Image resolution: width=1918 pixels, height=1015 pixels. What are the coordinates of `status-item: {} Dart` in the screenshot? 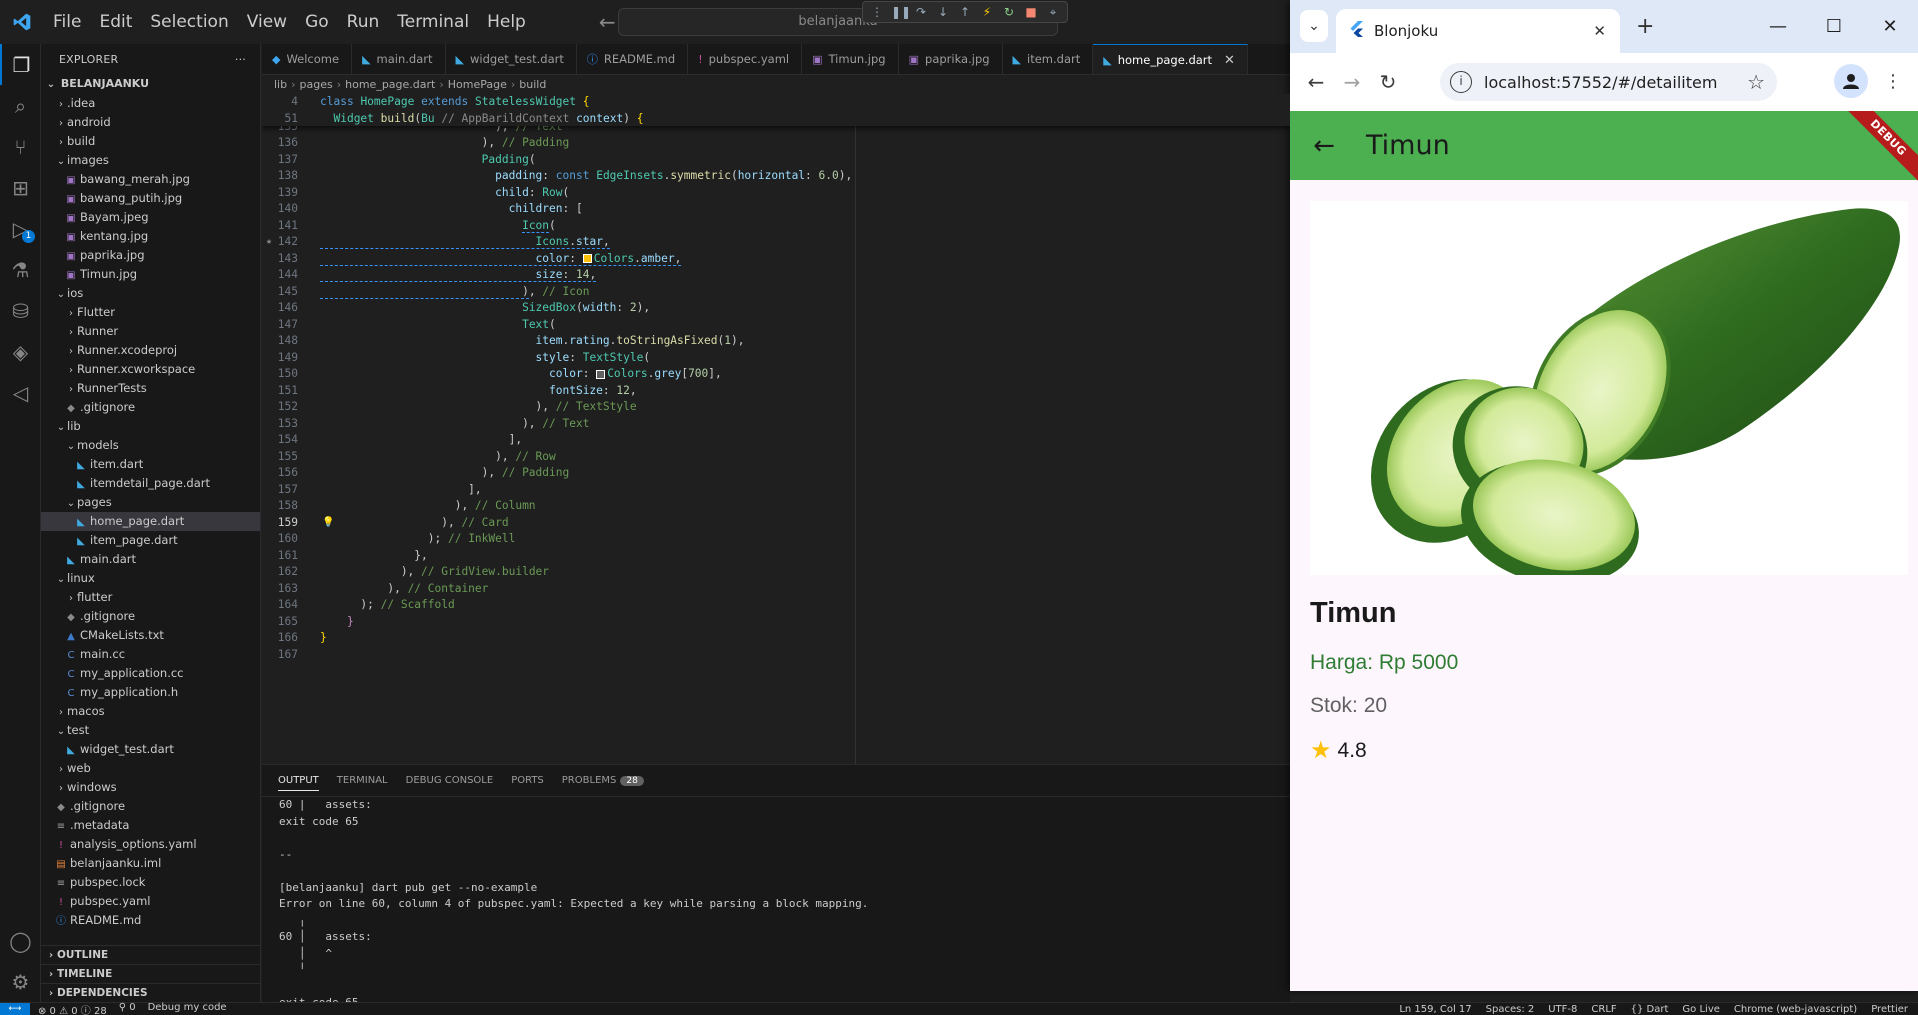 It's located at (1650, 1009).